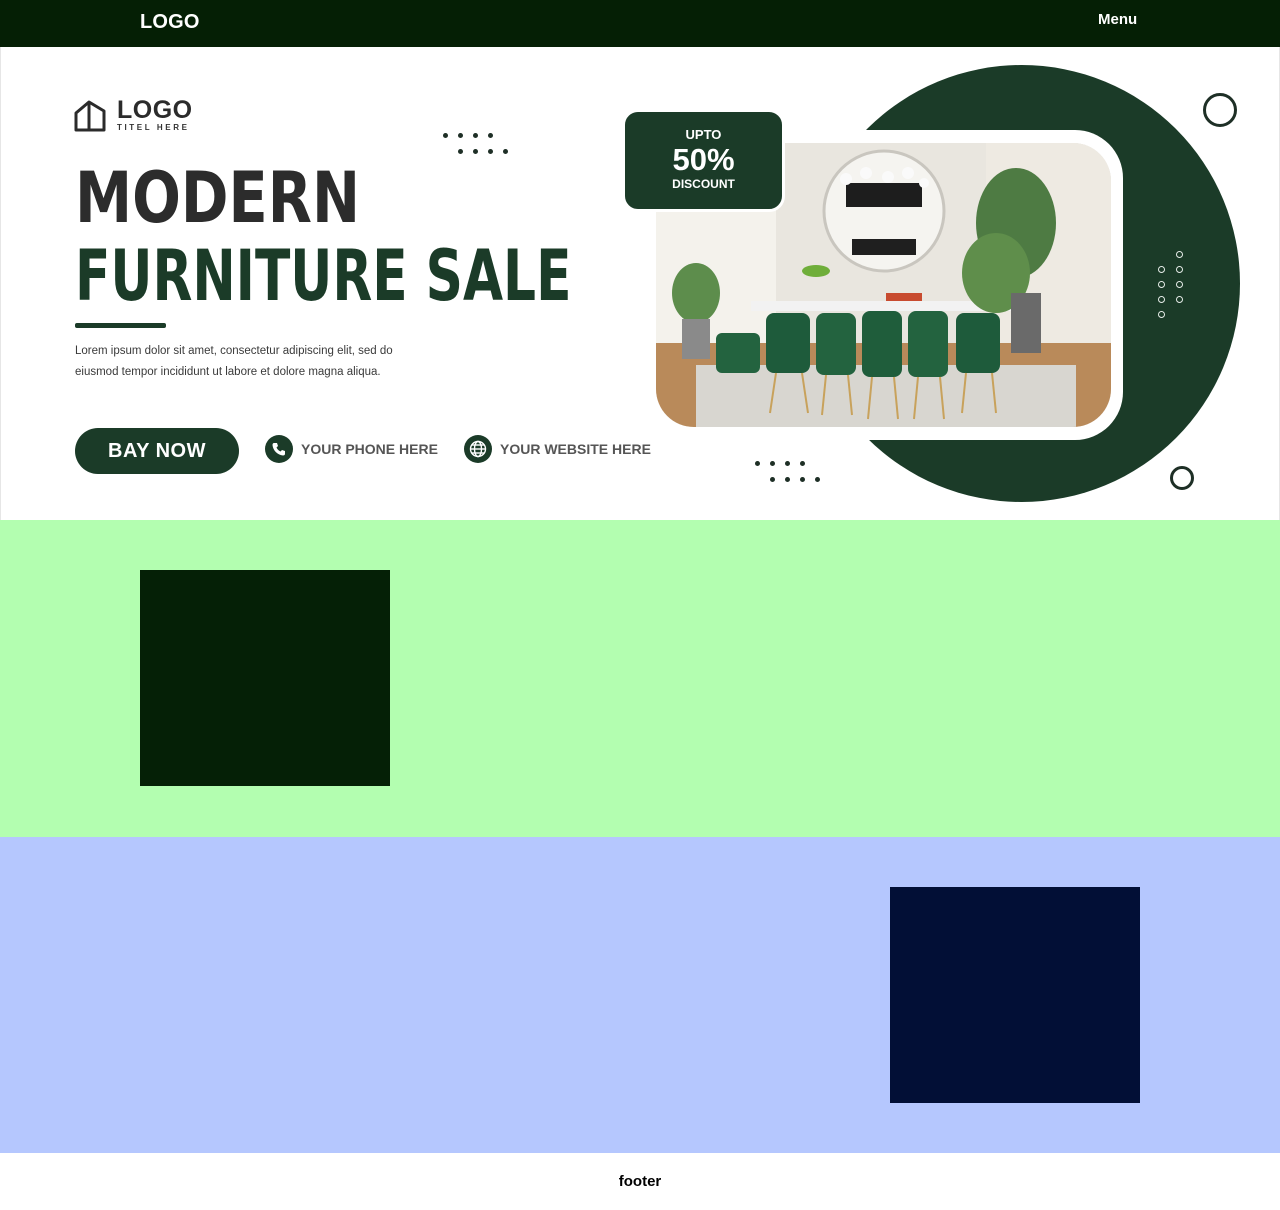  I want to click on menu-button: Menu, so click(1117, 19).